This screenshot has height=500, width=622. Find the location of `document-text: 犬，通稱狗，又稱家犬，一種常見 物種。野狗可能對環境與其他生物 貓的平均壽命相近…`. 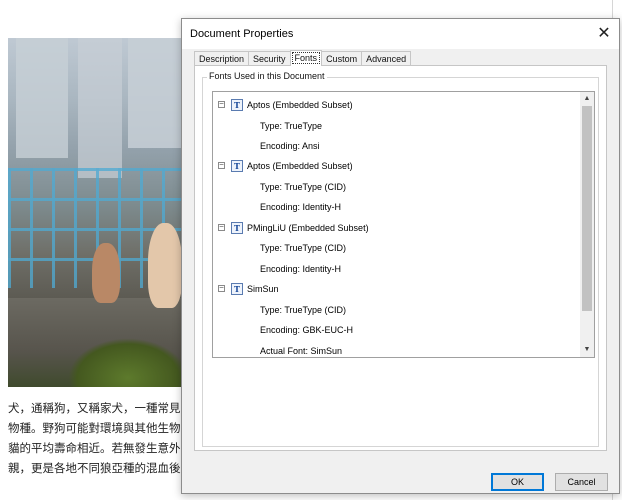

document-text: 犬，通稱狗，又稱家犬，一種常見 物種。野狗可能對環境與其他生物 貓的平均壽命相近… is located at coordinates (98, 438).